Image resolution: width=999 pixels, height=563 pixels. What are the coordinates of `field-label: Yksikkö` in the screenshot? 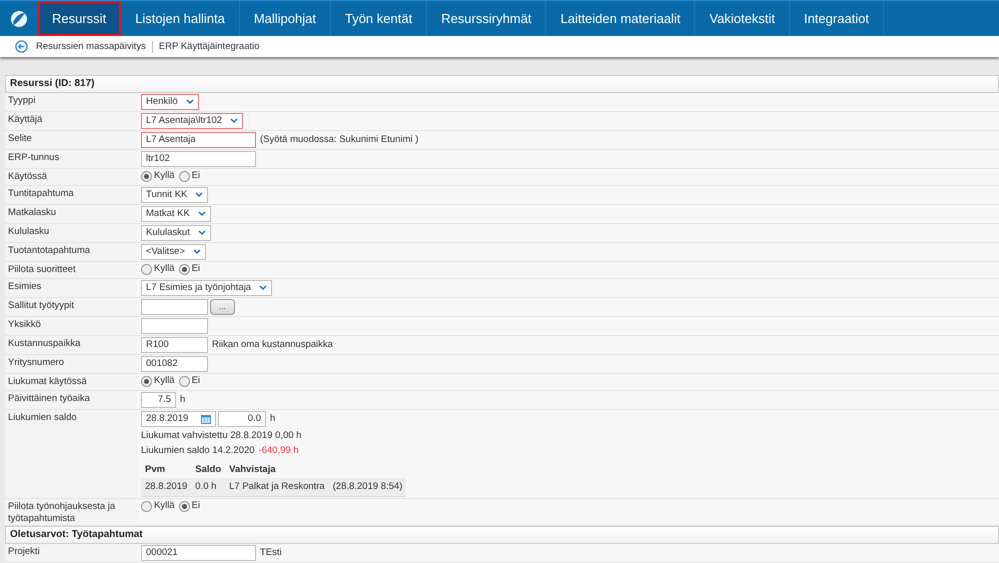 It's located at (24, 324).